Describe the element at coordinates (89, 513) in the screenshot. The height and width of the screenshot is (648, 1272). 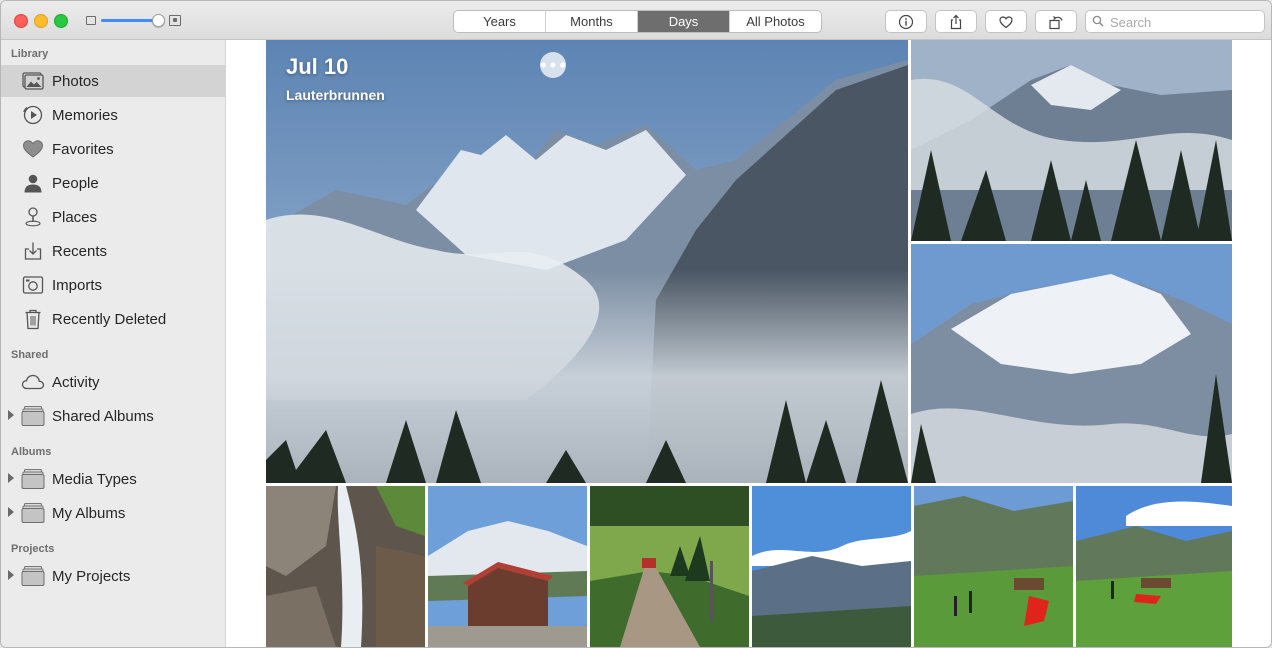
I see `sidebar-item-label: My Albums` at that location.